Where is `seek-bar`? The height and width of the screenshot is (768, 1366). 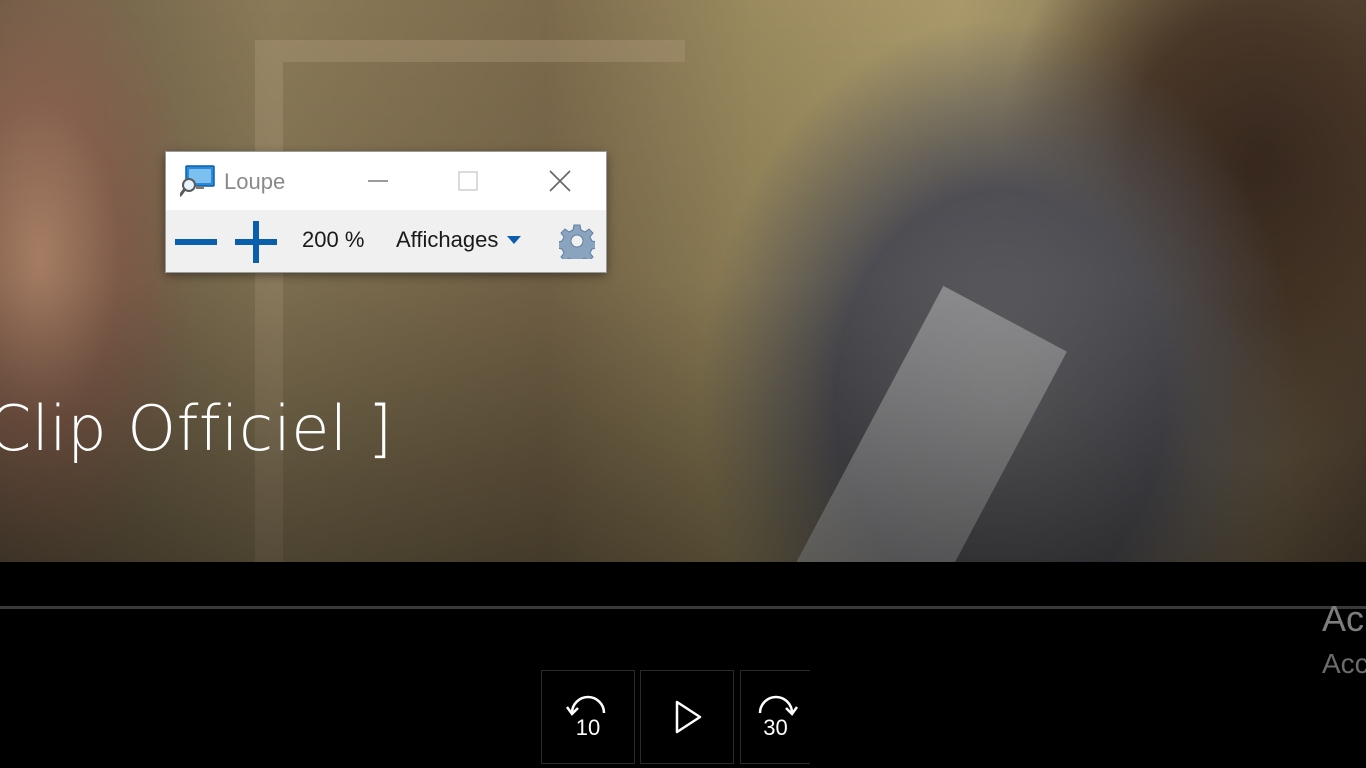 seek-bar is located at coordinates (683, 607).